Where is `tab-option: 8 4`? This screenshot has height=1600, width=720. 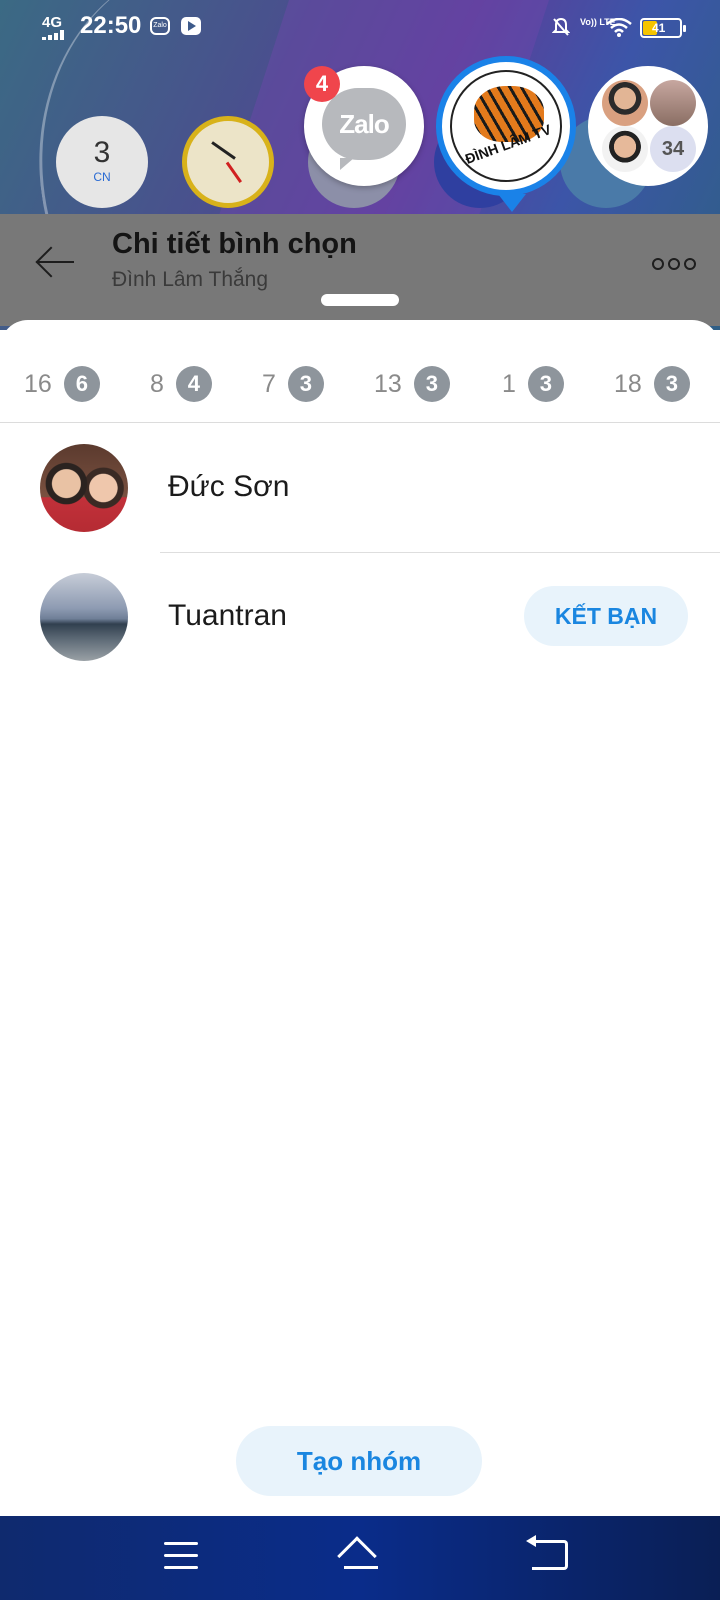 tab-option: 8 4 is located at coordinates (181, 384).